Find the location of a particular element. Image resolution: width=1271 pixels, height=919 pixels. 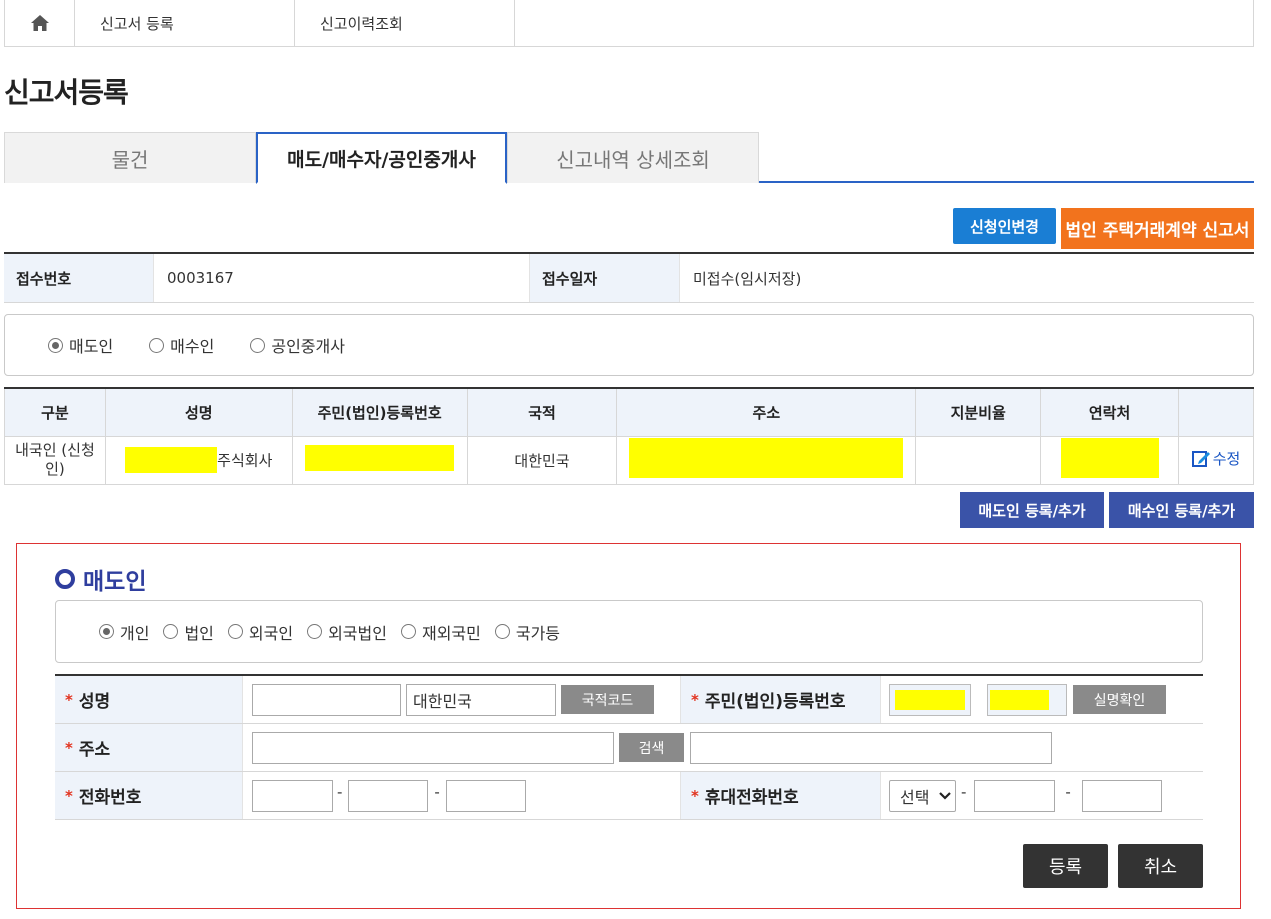

edit-icon is located at coordinates (1200, 459).